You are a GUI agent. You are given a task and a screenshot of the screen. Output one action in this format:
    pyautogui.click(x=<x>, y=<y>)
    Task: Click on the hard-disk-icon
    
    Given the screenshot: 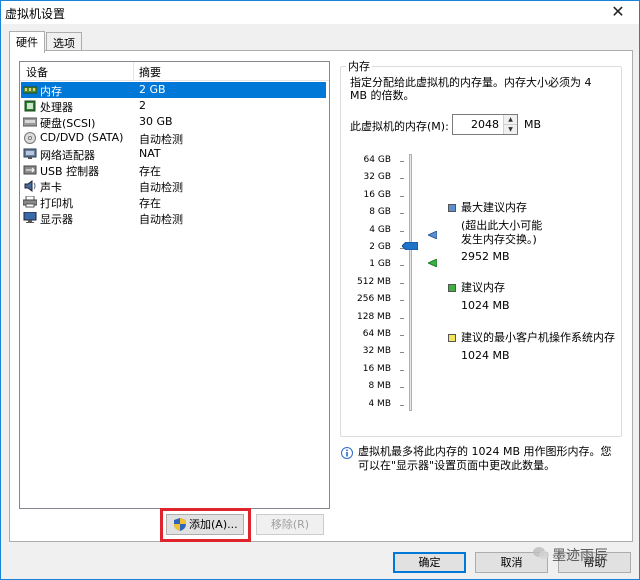 What is the action you would take?
    pyautogui.click(x=30, y=122)
    